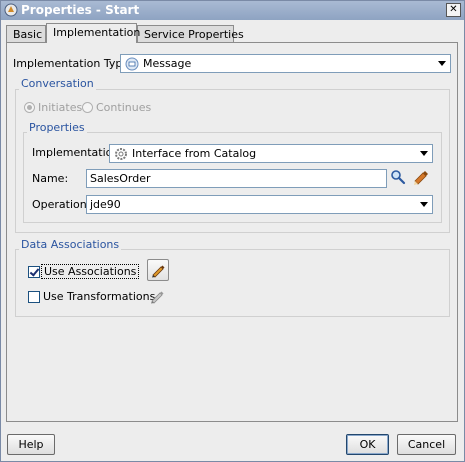 The width and height of the screenshot is (465, 462). Describe the element at coordinates (121, 154) in the screenshot. I see `gear-icon` at that location.